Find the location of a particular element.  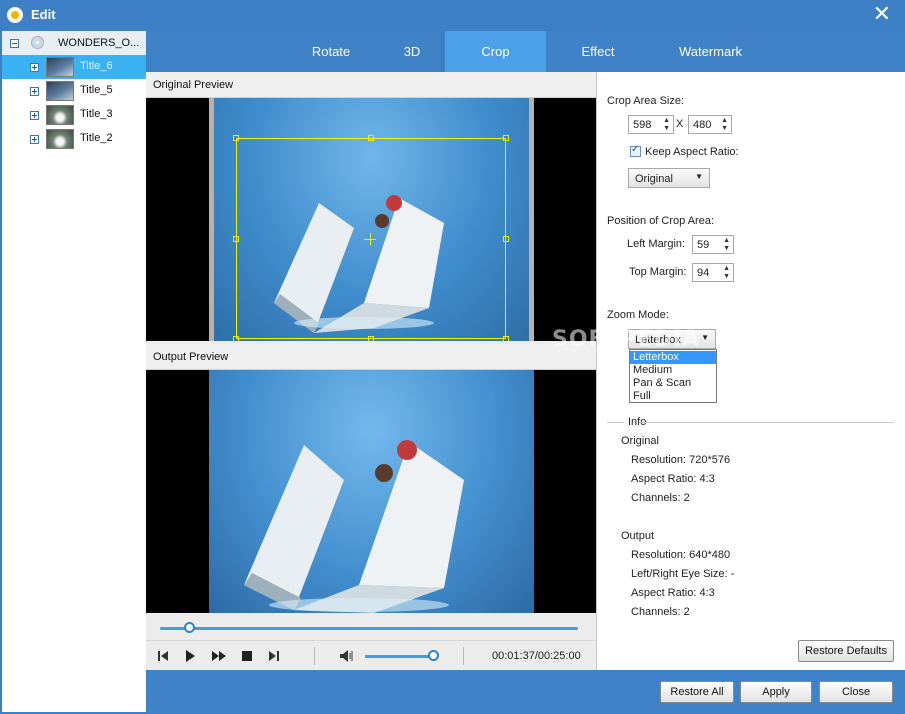

crop-height-spinner: 480 ▲ ▼ is located at coordinates (710, 124).